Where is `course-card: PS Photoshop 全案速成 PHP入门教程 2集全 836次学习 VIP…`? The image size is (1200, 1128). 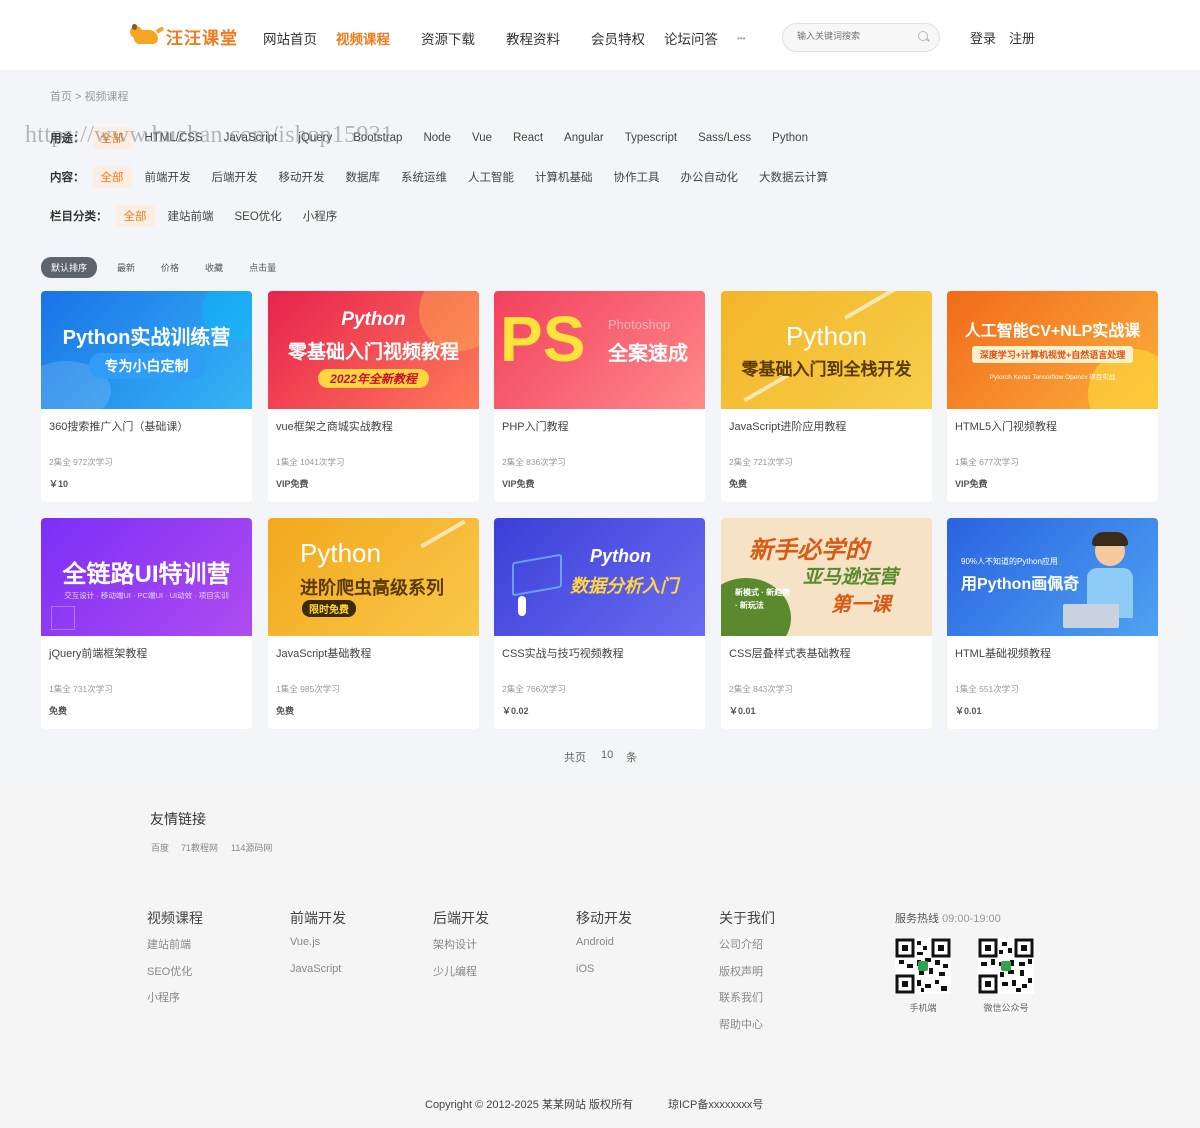 course-card: PS Photoshop 全案速成 PHP入门教程 2集全 836次学习 VIP… is located at coordinates (599, 396).